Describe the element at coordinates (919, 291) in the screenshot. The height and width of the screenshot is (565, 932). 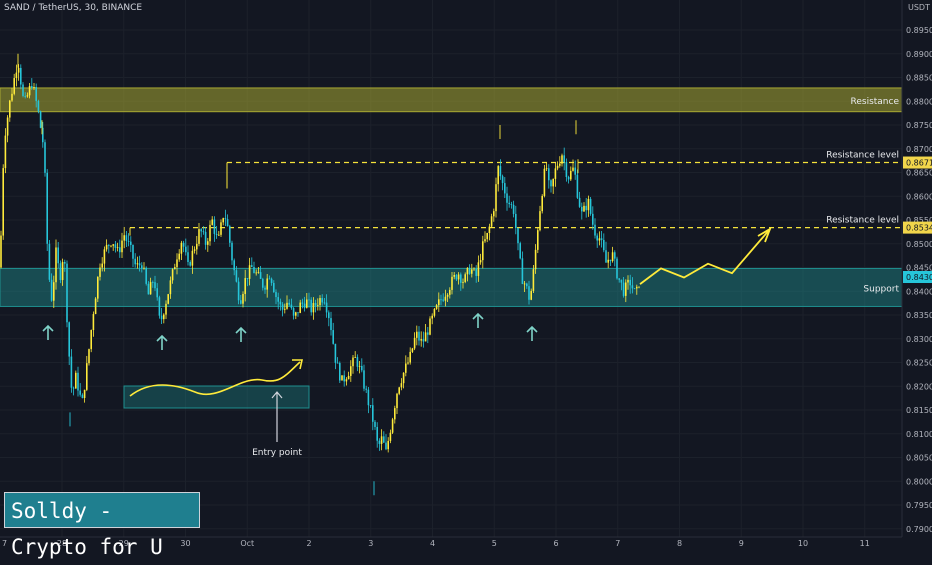
I see `price-tick-label: 0.8400` at that location.